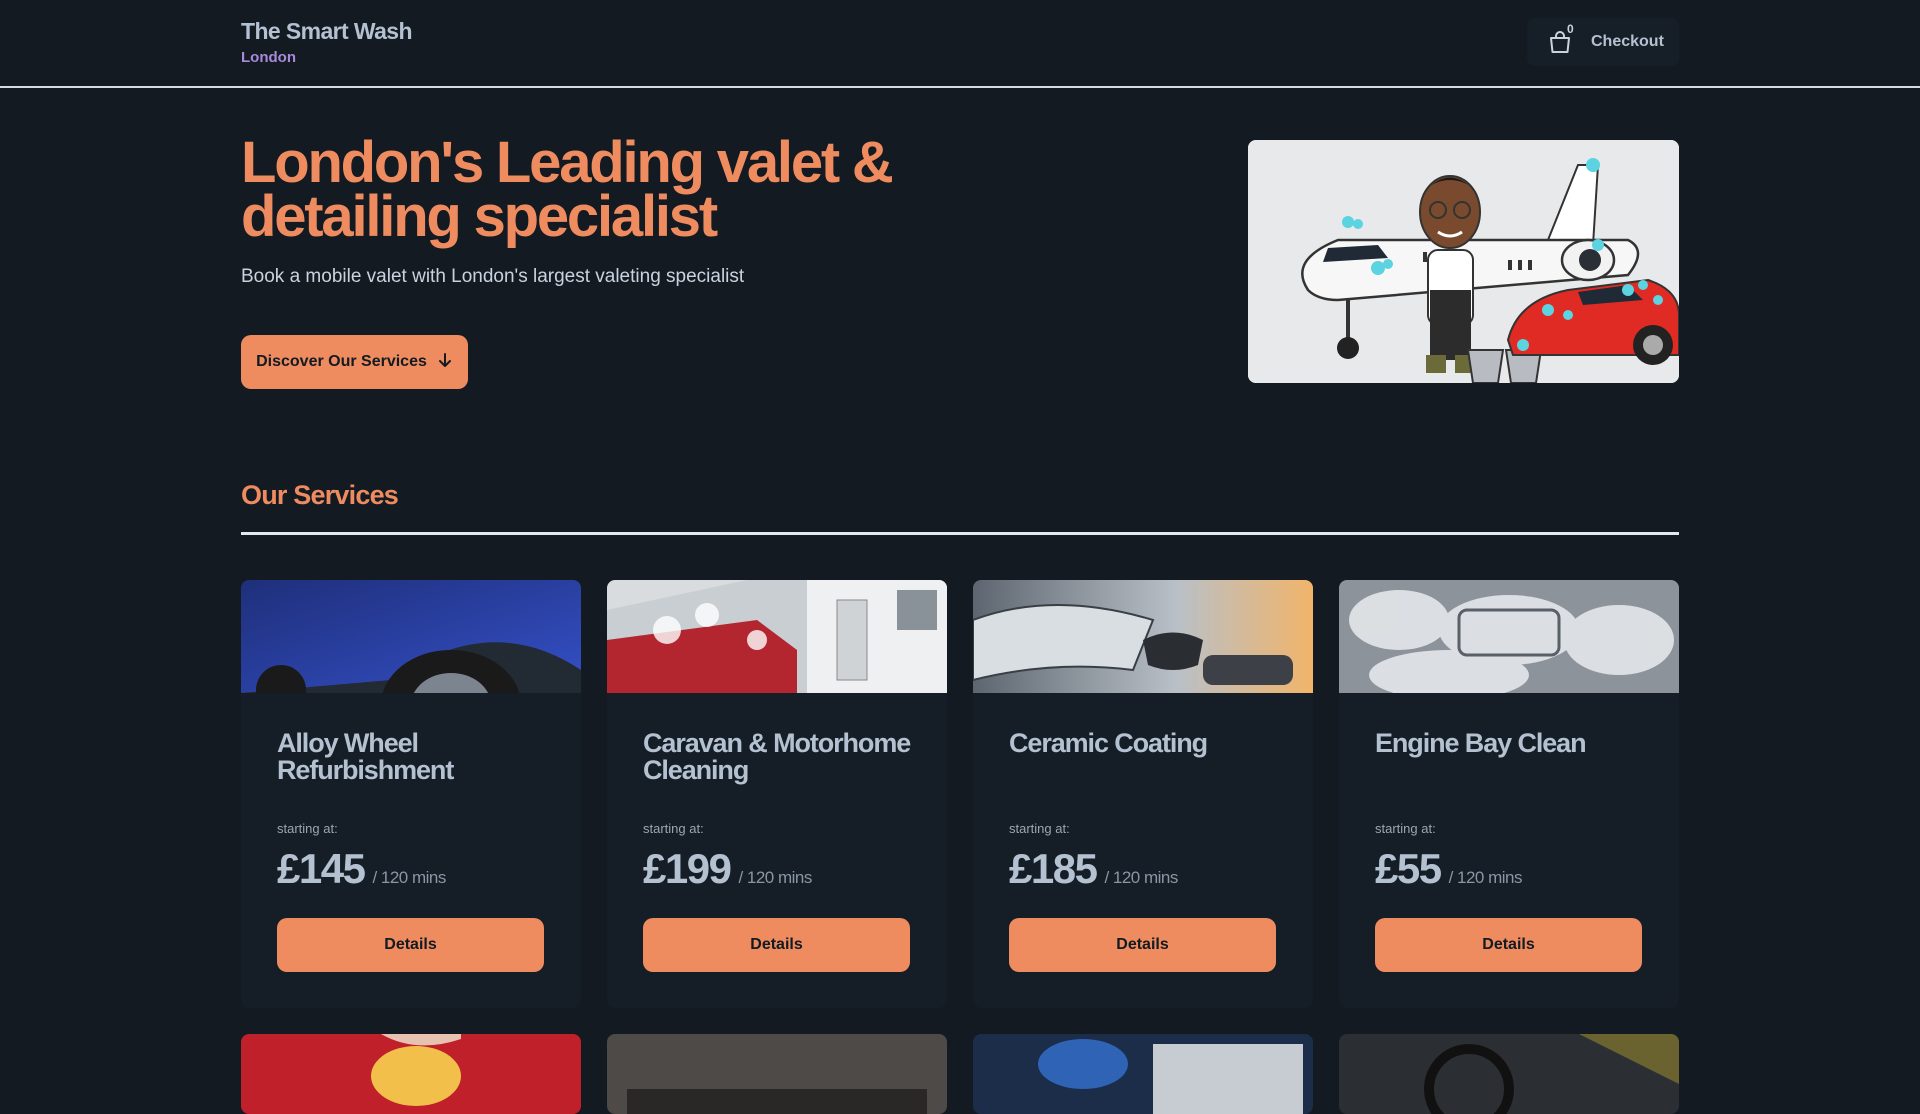  Describe the element at coordinates (321, 868) in the screenshot. I see `service-price: £145` at that location.